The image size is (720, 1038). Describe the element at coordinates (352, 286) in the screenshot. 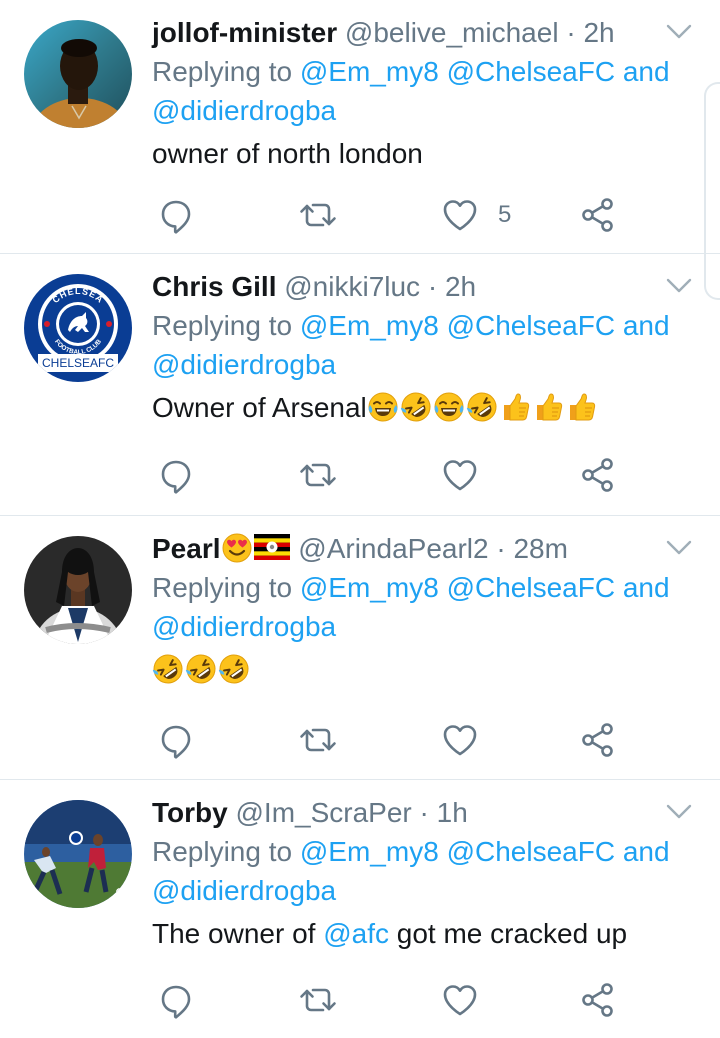

I see `user-handle: @nikki7luc` at that location.